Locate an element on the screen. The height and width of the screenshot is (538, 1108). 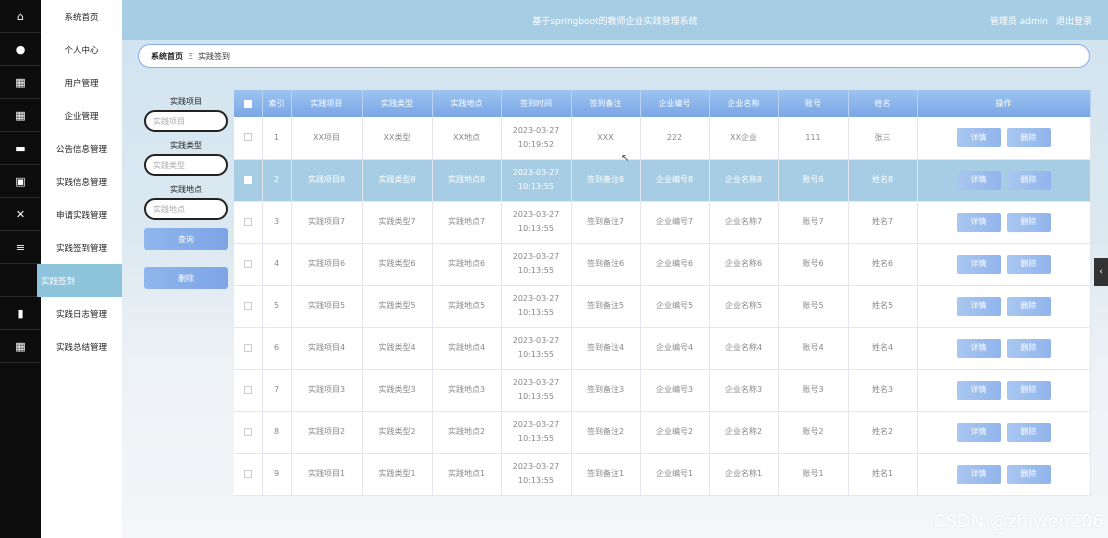
table-cell: 姓名8 is located at coordinates (883, 180).